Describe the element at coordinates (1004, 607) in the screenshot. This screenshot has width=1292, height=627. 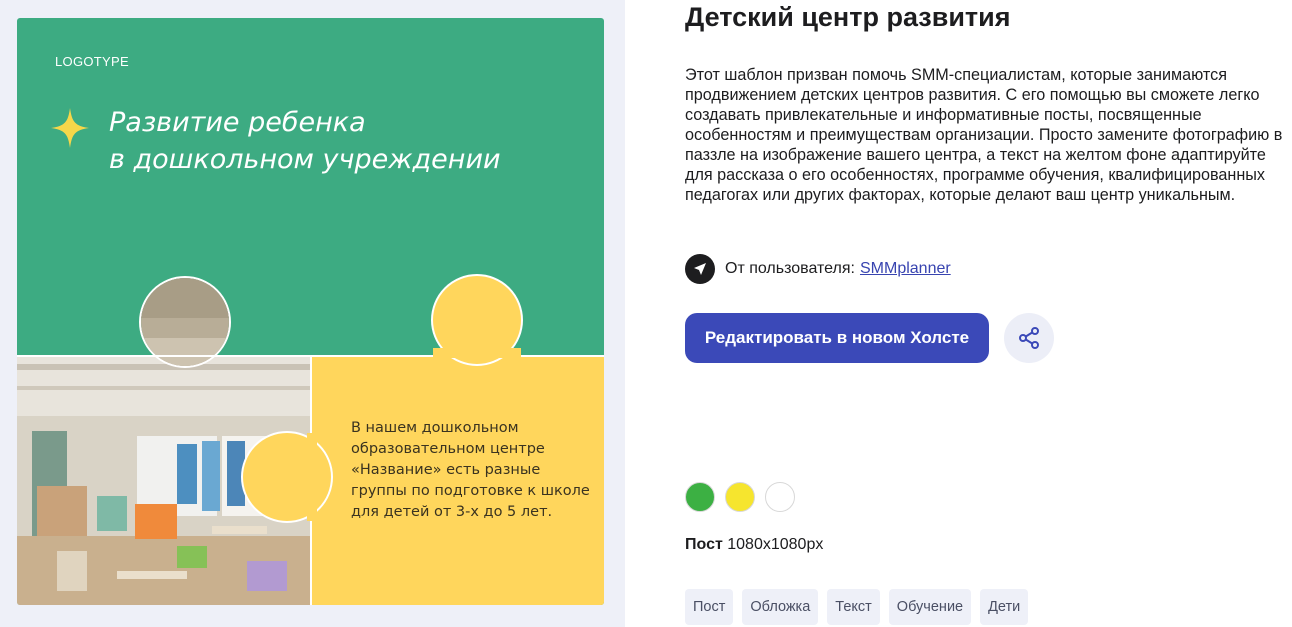
I see `tag-item: Дети` at that location.